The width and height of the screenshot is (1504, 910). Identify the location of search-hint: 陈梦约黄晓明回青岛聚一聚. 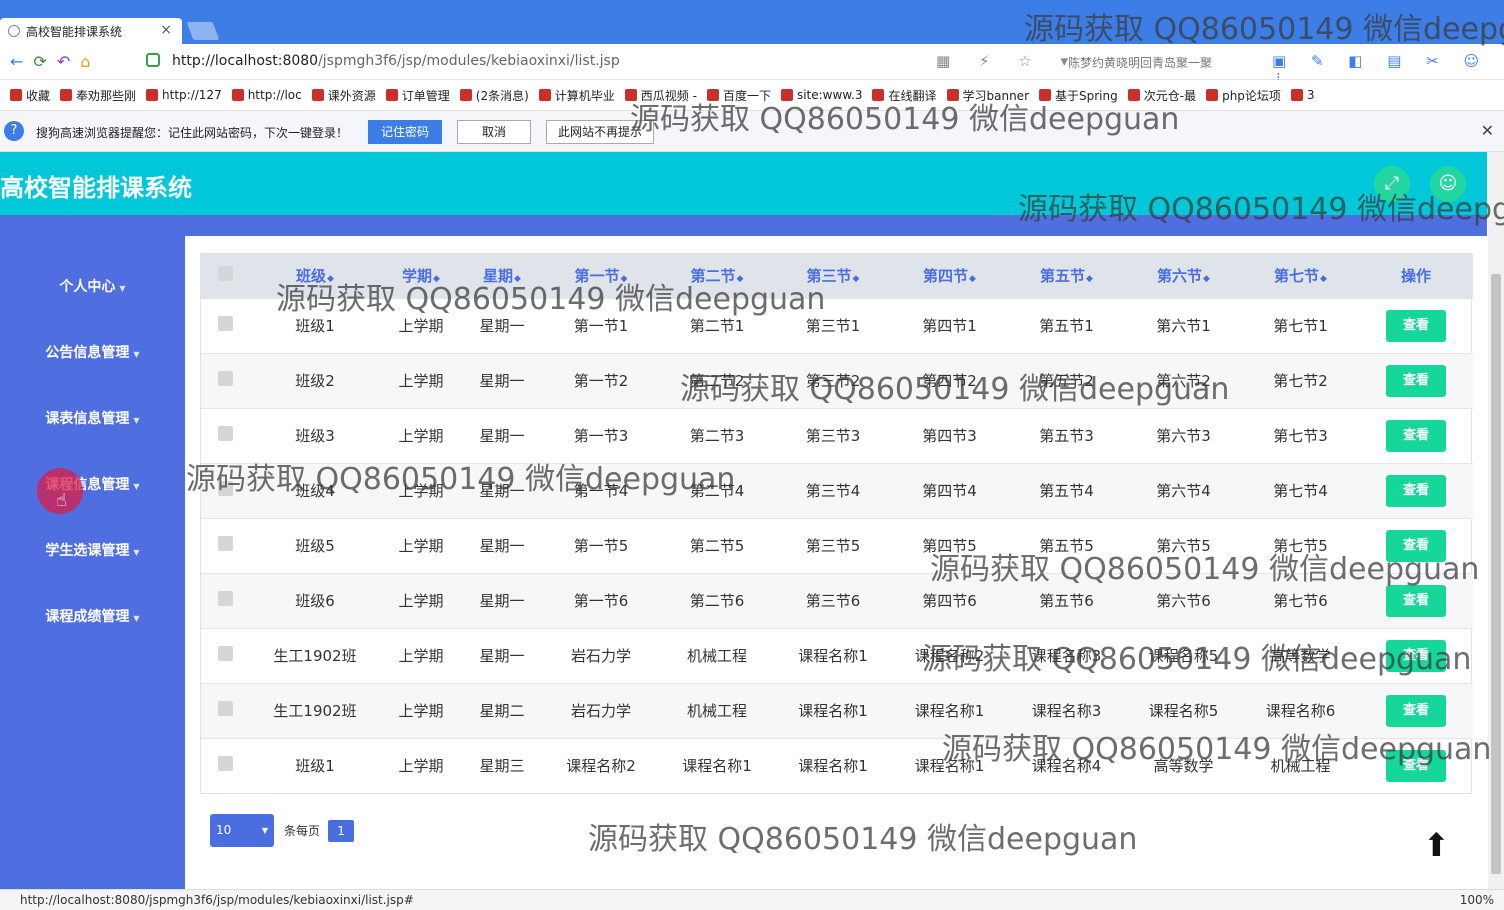
(1140, 62).